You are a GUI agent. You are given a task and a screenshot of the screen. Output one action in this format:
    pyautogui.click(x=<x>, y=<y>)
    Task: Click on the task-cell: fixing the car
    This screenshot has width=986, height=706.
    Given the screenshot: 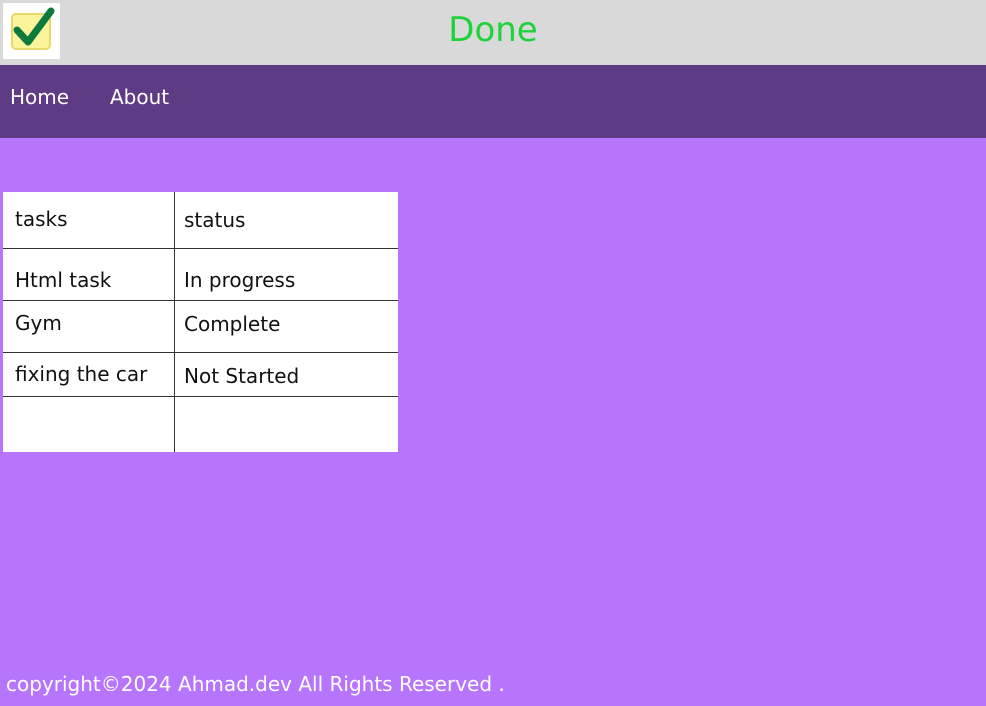 What is the action you would take?
    pyautogui.click(x=81, y=374)
    